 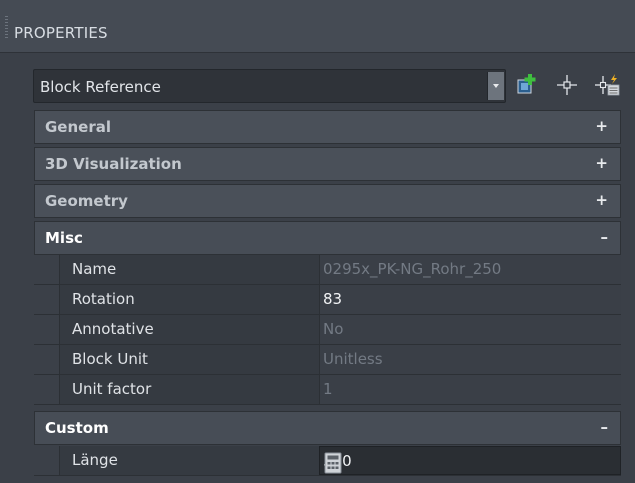 I want to click on toggle-pickadd-icon, so click(x=607, y=85).